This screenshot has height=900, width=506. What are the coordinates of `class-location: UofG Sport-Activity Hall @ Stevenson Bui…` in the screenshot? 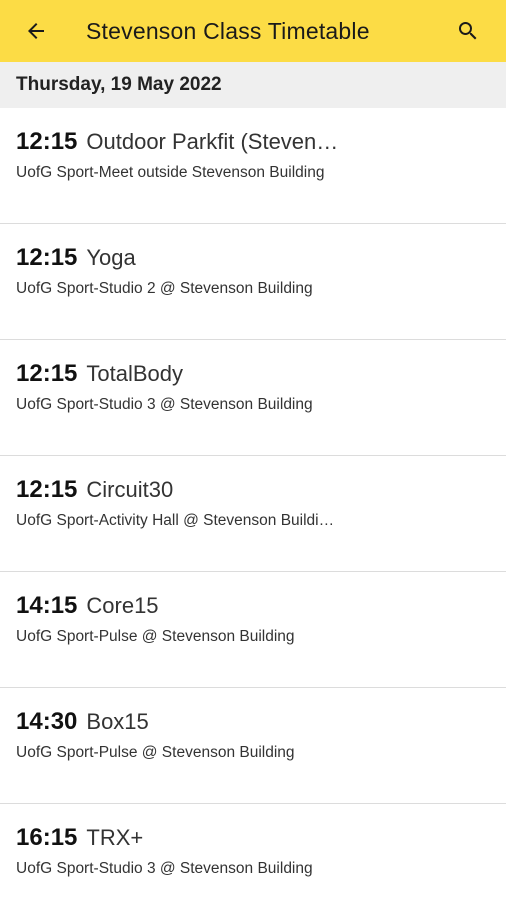 It's located at (175, 520).